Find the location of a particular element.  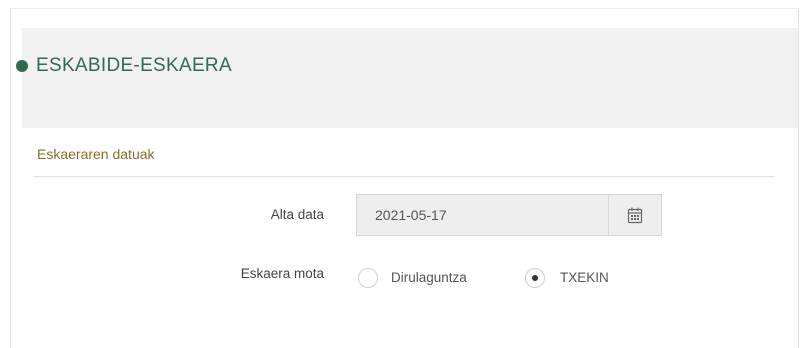

eskaera-mota-label: Eskaera mota is located at coordinates (282, 273).